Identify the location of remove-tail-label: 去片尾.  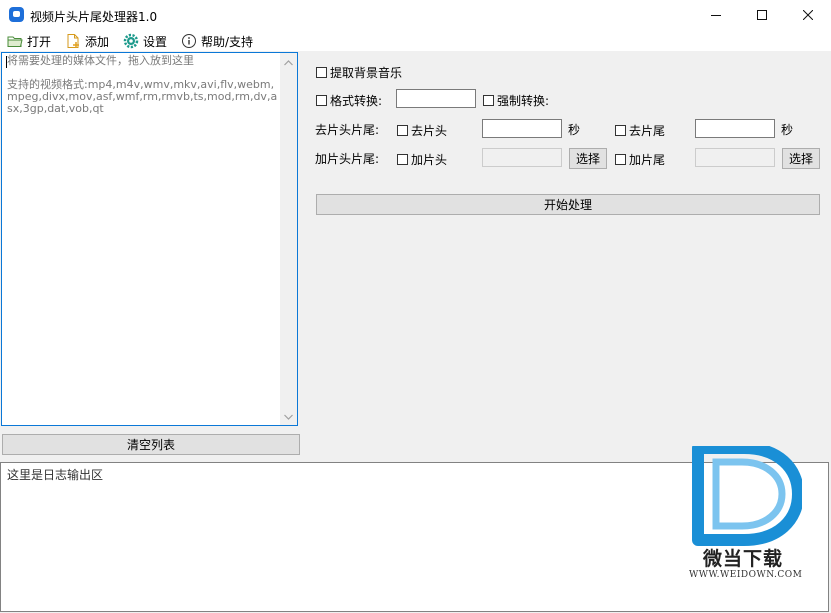
(647, 130).